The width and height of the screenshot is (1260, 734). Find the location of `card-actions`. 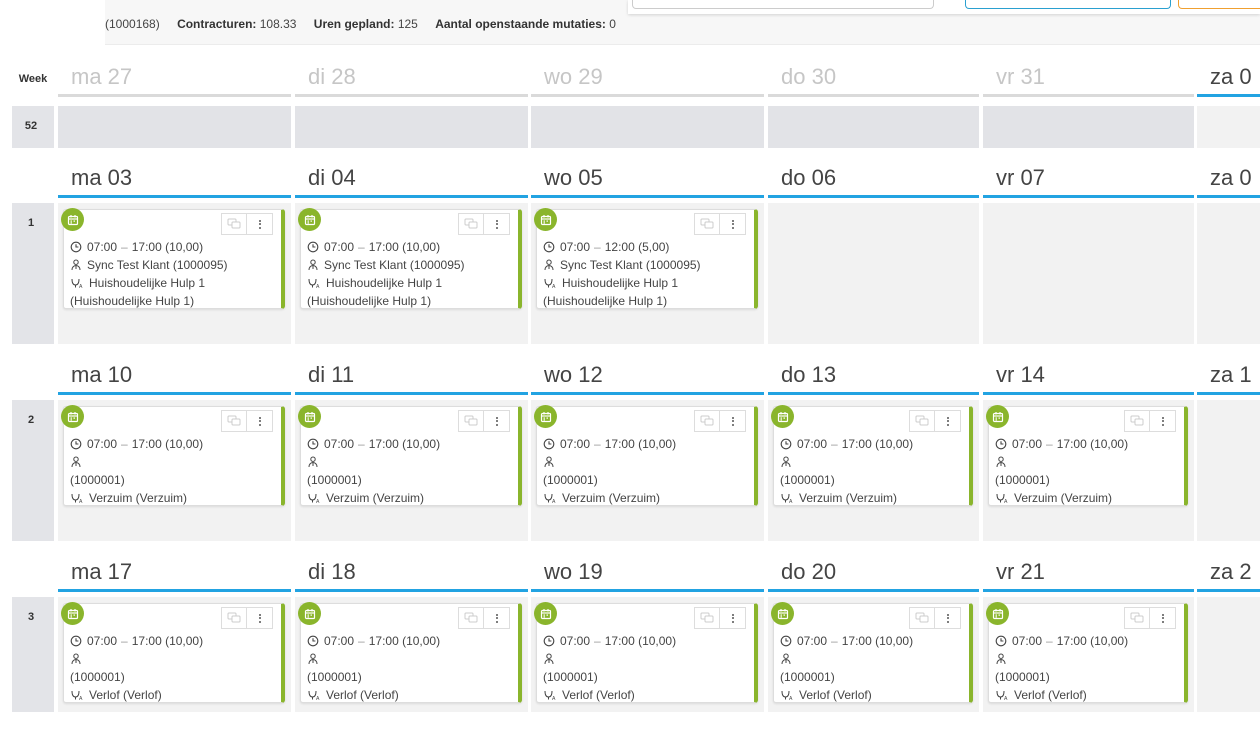

card-actions is located at coordinates (720, 618).